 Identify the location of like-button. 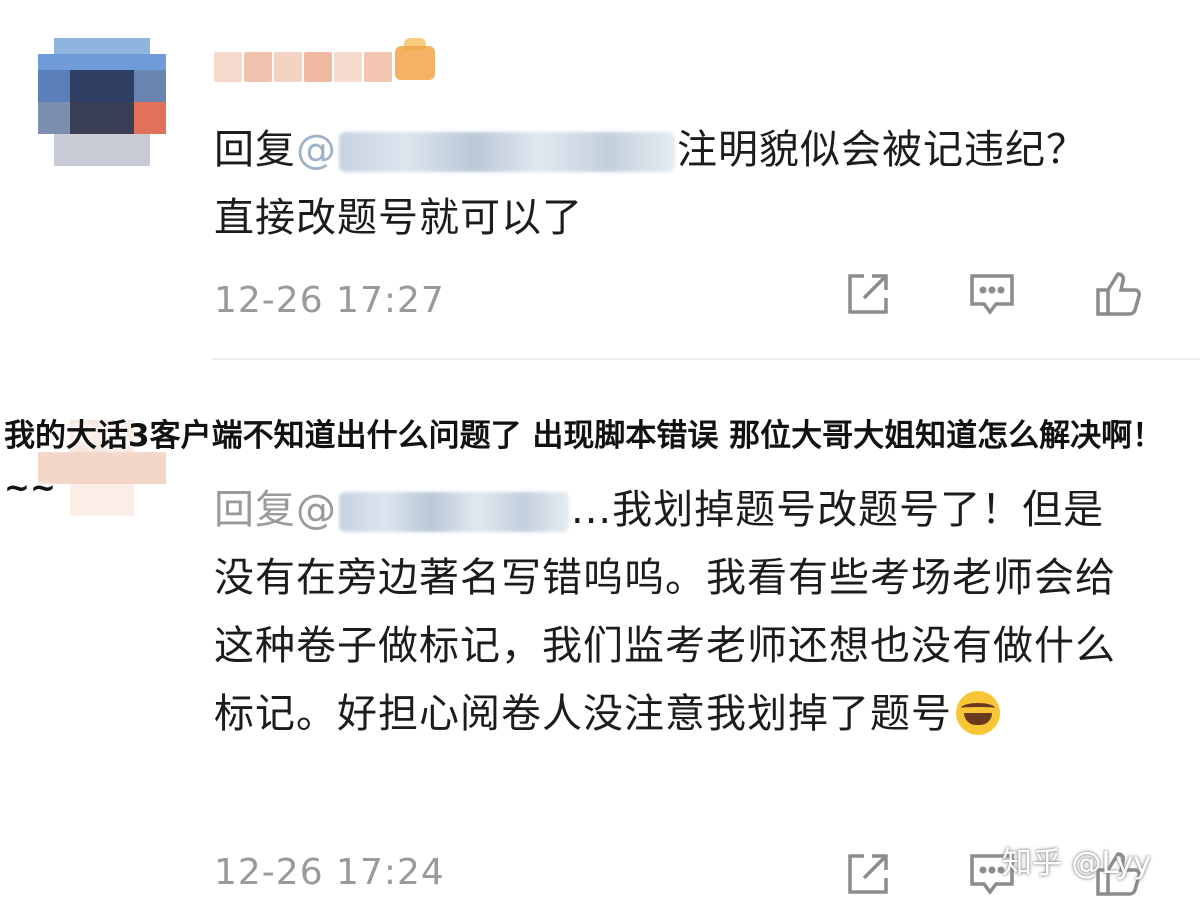
(1122, 298).